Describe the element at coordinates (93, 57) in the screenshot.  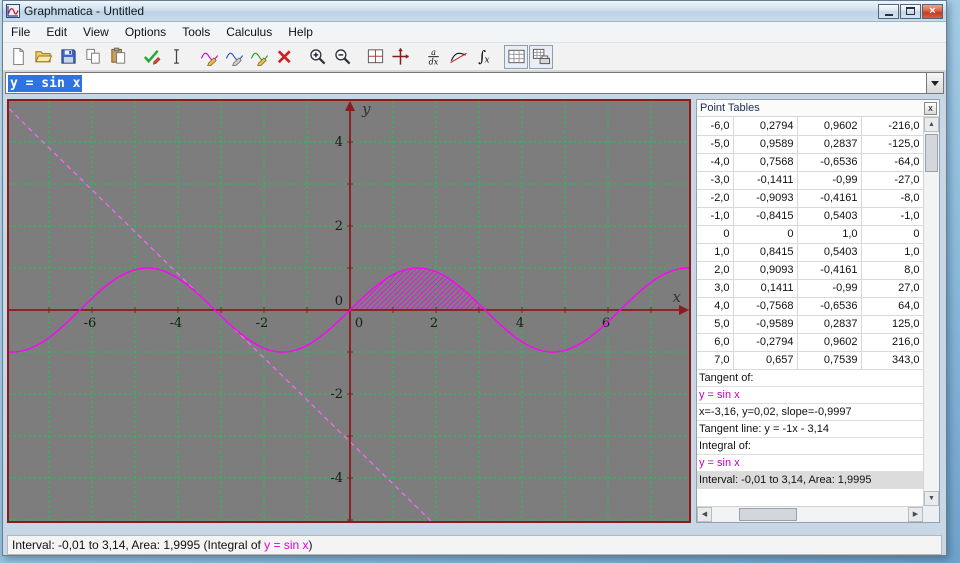
I see `copy-icon` at that location.